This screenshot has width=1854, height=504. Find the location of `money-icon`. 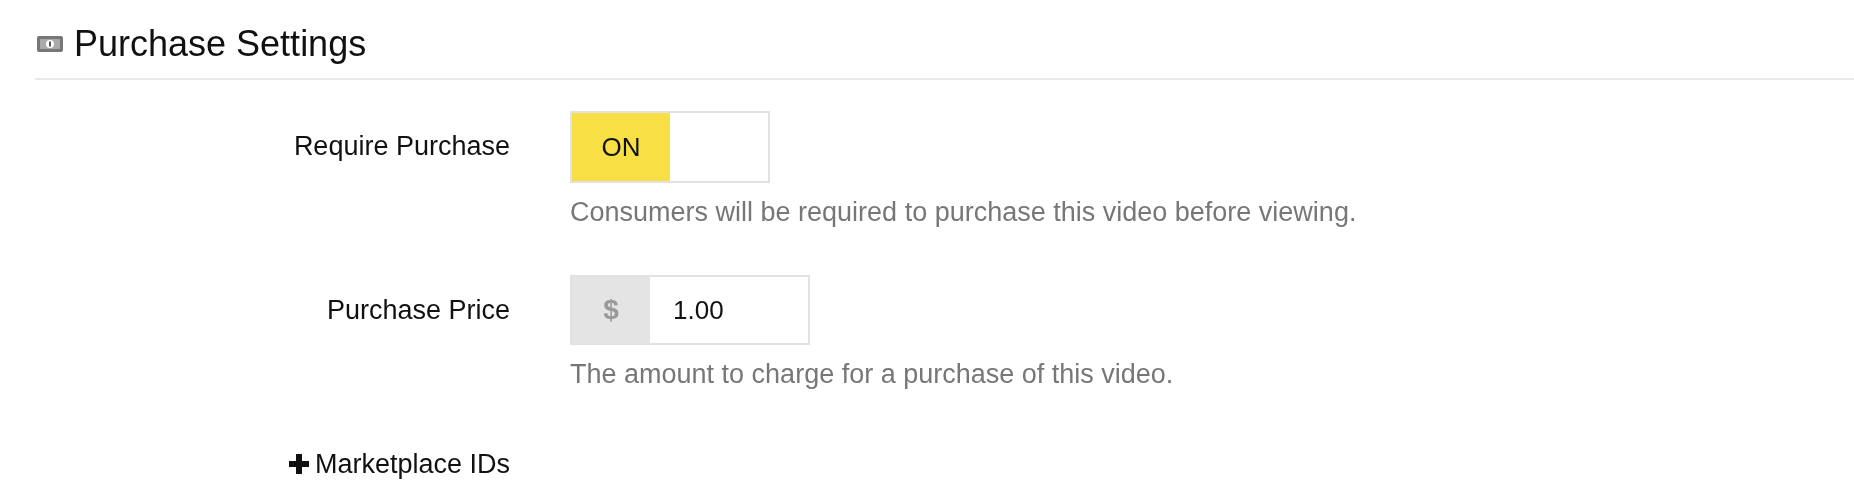

money-icon is located at coordinates (50, 44).